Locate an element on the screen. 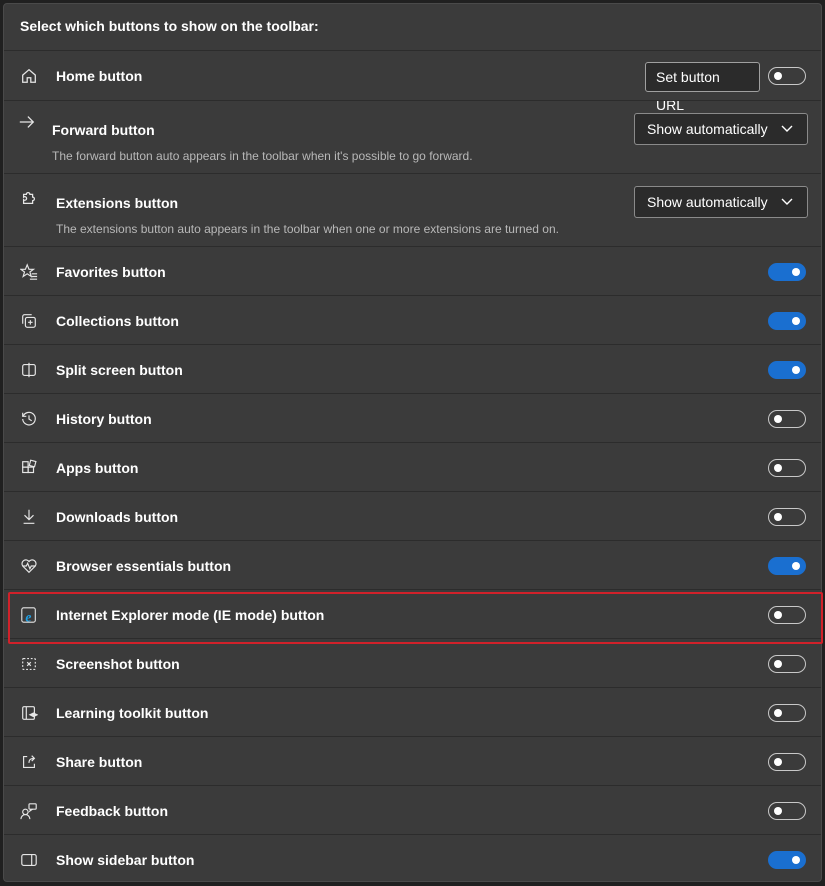 The width and height of the screenshot is (825, 886). home-button-toggle is located at coordinates (787, 76).